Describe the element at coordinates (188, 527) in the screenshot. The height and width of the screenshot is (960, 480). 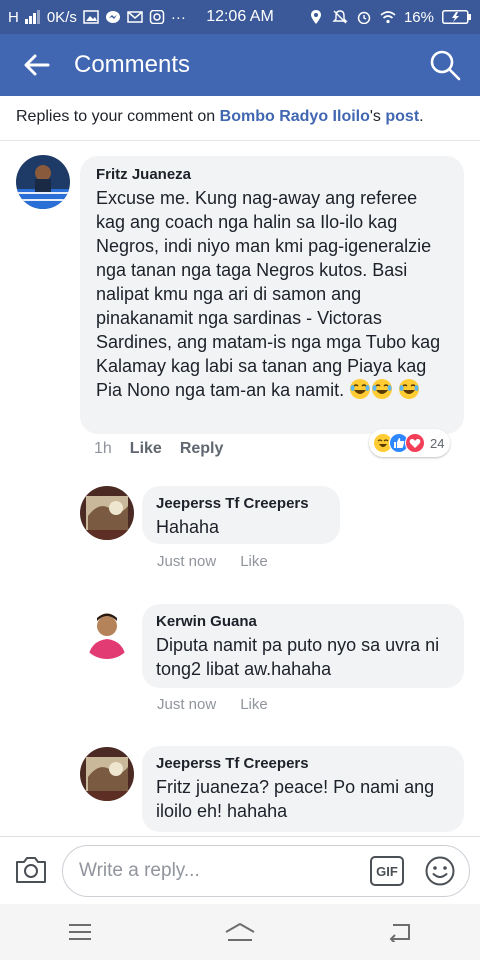
I see `reply-text: Hahaha` at that location.